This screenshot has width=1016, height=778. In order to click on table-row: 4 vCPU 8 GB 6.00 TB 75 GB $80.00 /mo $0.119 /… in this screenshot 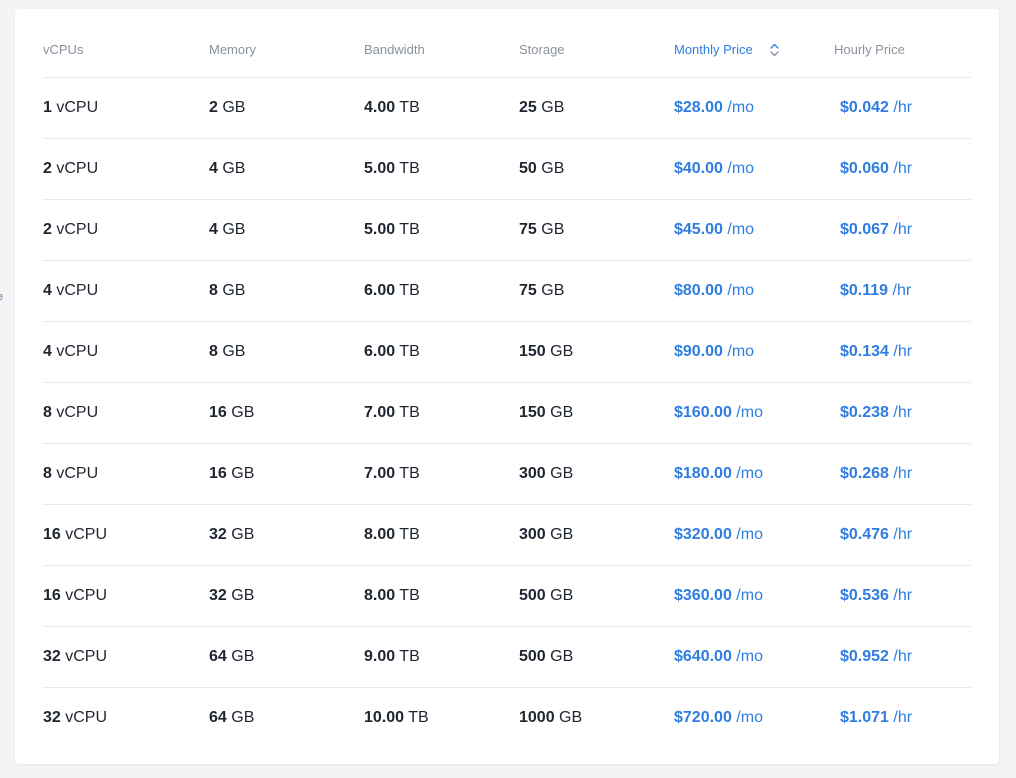, I will do `click(507, 291)`.